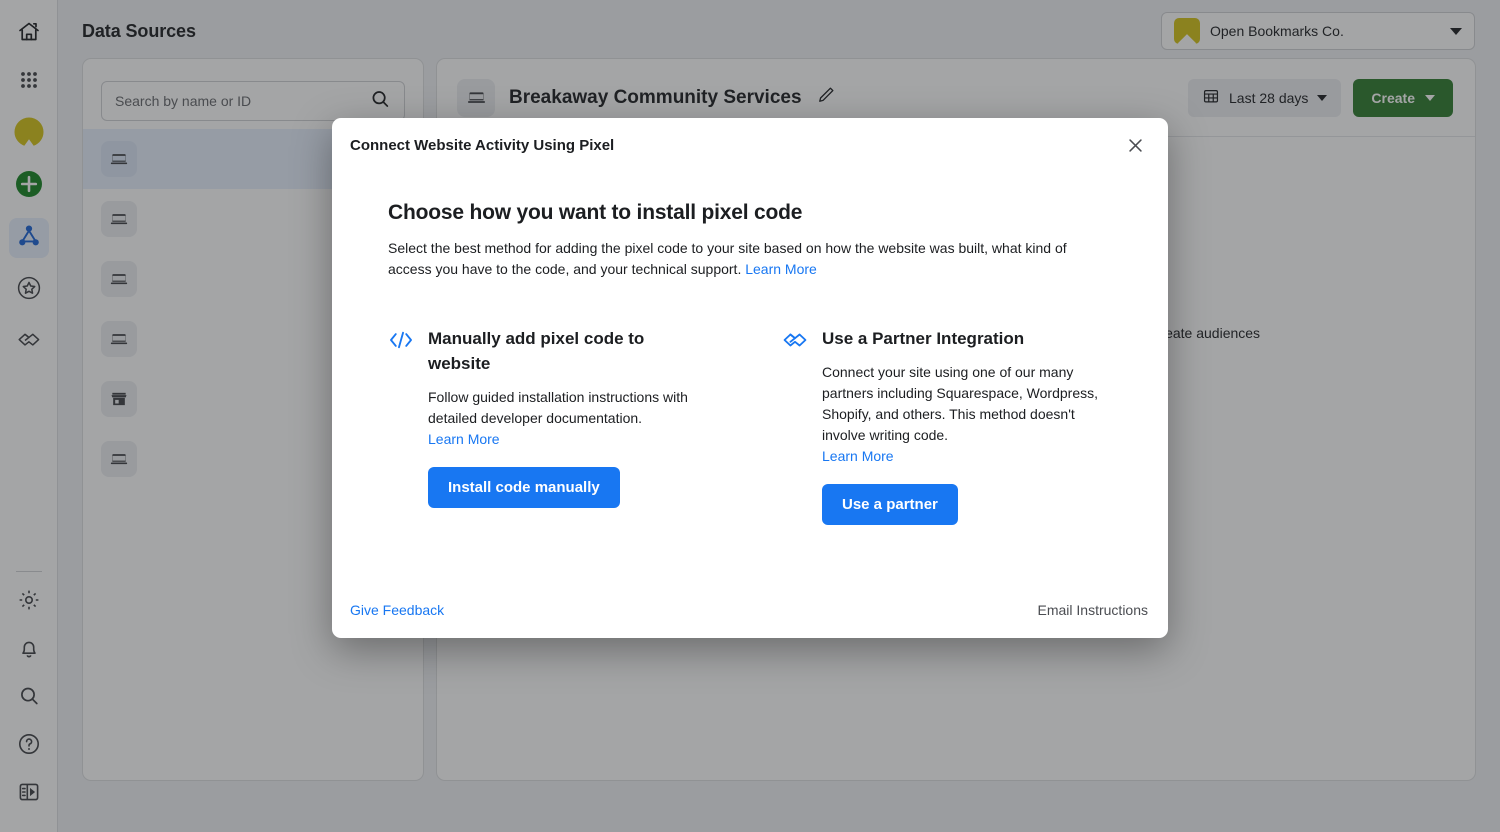  I want to click on handshake-icon, so click(795, 425).